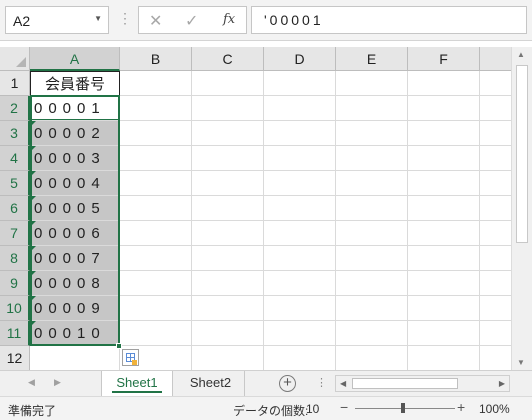 This screenshot has width=532, height=420. What do you see at coordinates (191, 21) in the screenshot?
I see `enter-icon: ✓` at bounding box center [191, 21].